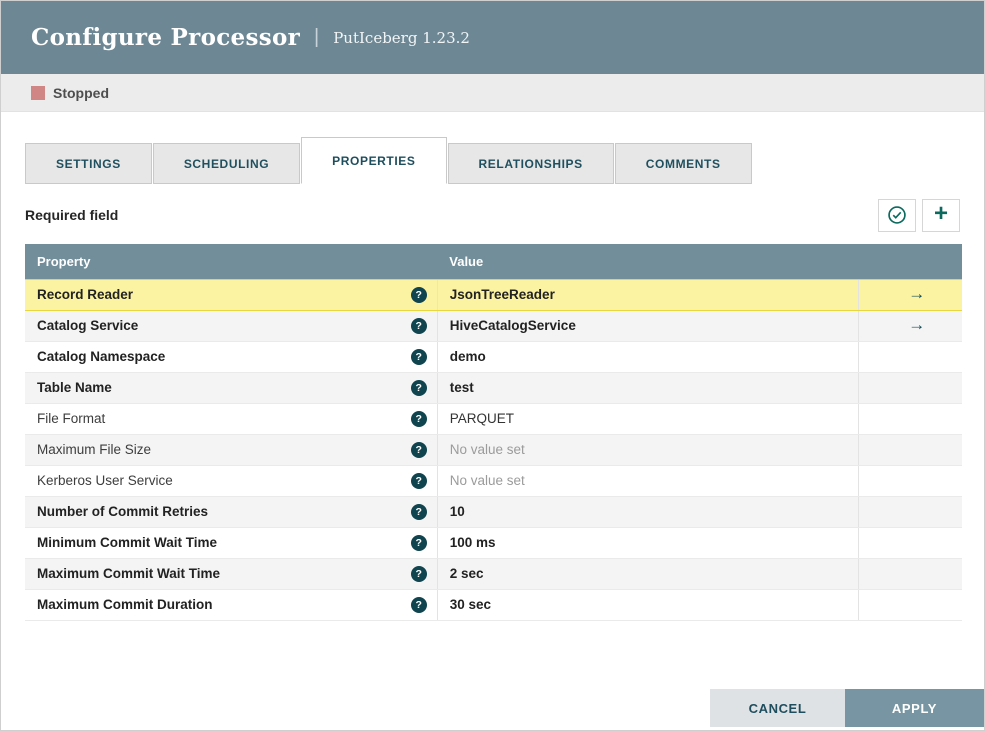 The image size is (985, 731). I want to click on table-row: Maximum Commit Wait Time ? 2 sec, so click(493, 574).